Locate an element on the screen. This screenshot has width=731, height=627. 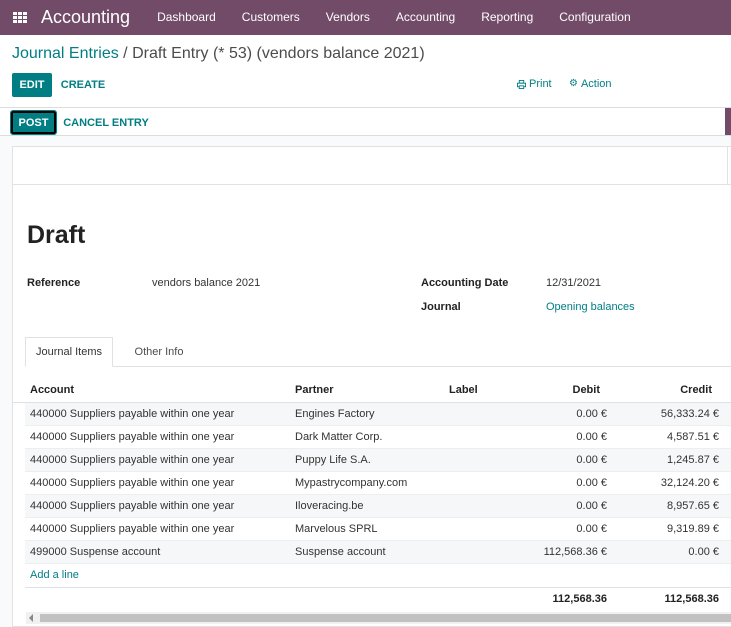
cancel-entry-button: CANCEL ENTRY is located at coordinates (106, 123).